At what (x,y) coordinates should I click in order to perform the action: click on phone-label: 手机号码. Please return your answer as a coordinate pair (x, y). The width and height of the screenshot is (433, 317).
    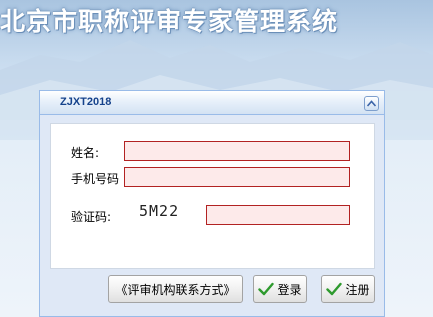
    Looking at the image, I should click on (95, 179).